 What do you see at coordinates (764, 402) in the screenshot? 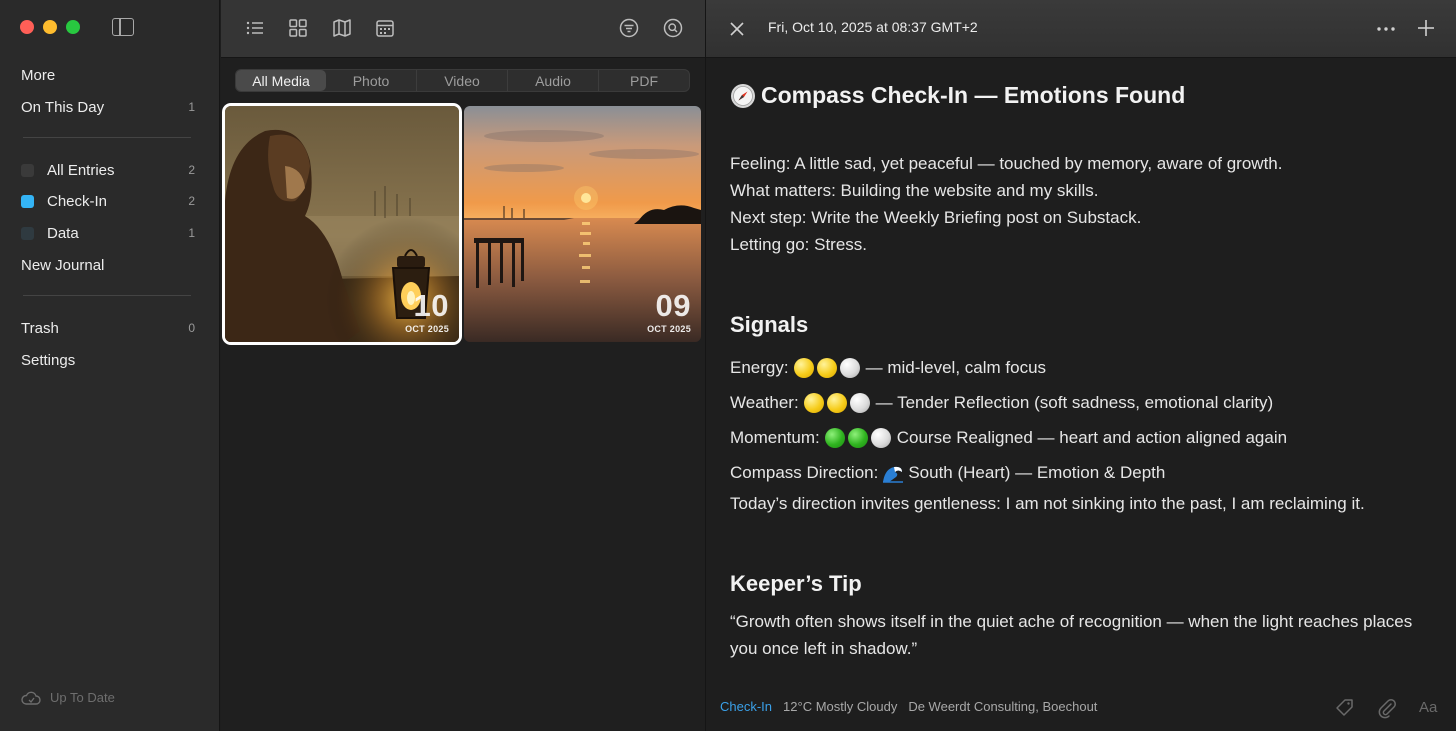
I see `signal-label: Weather:` at bounding box center [764, 402].